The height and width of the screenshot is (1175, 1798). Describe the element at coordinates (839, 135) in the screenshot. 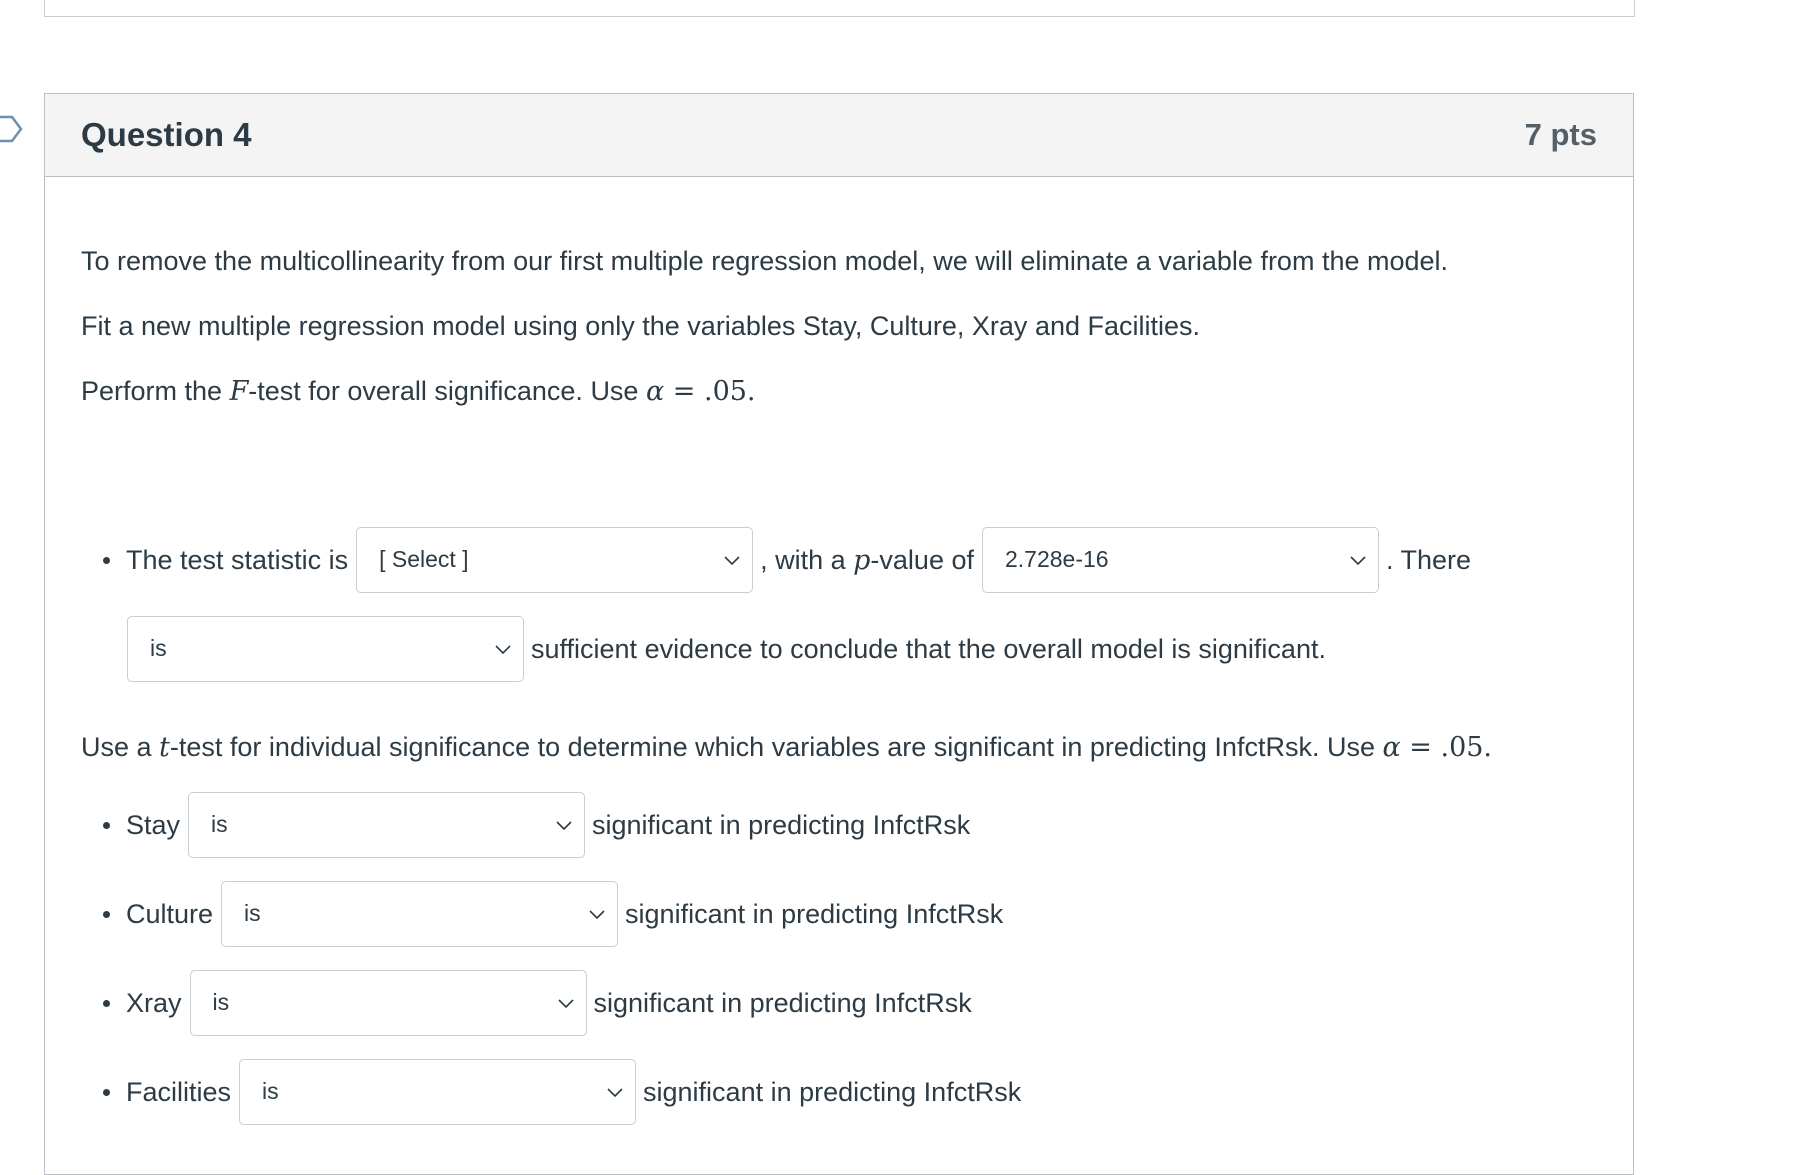

I see `question-header: Question 4 7 pts` at that location.